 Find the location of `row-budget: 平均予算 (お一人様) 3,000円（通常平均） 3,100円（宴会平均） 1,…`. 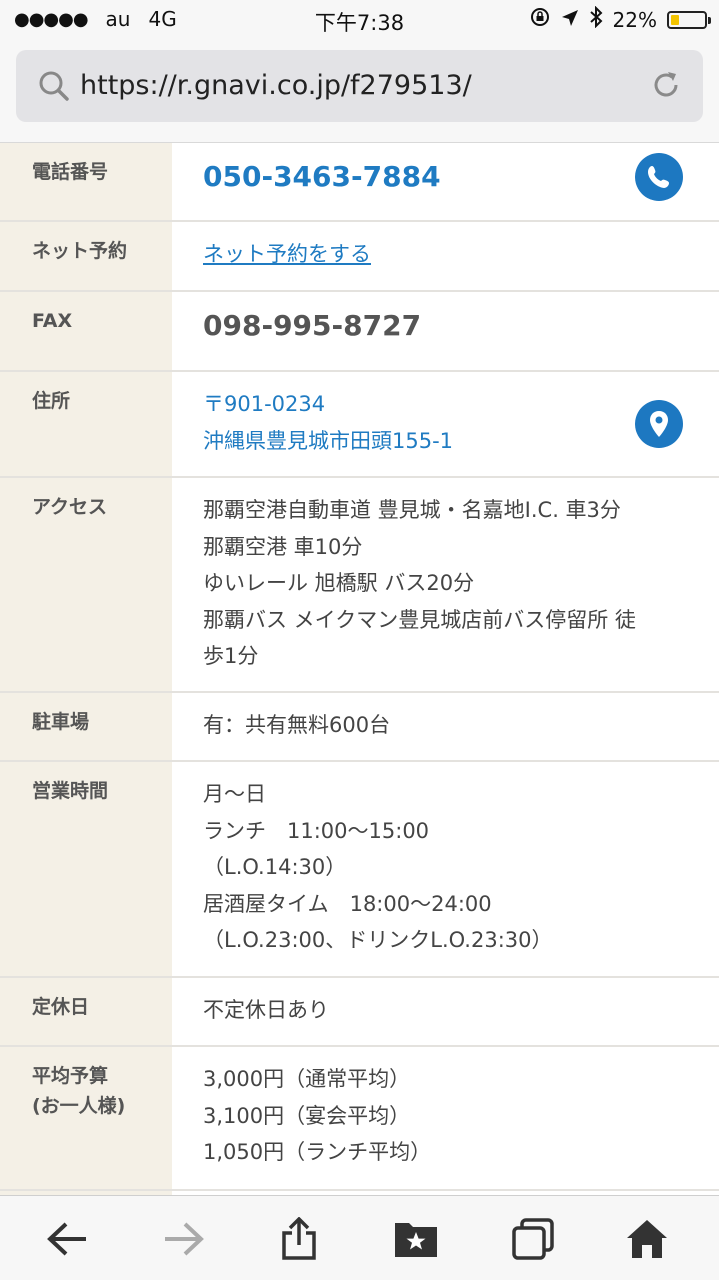

row-budget: 平均予算 (お一人様) 3,000円（通常平均） 3,100円（宴会平均） 1,… is located at coordinates (359, 1119).